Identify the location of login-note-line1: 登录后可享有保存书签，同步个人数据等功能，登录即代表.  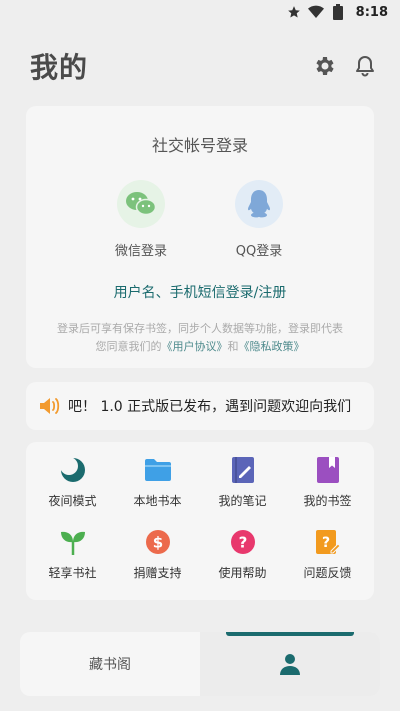
(200, 328).